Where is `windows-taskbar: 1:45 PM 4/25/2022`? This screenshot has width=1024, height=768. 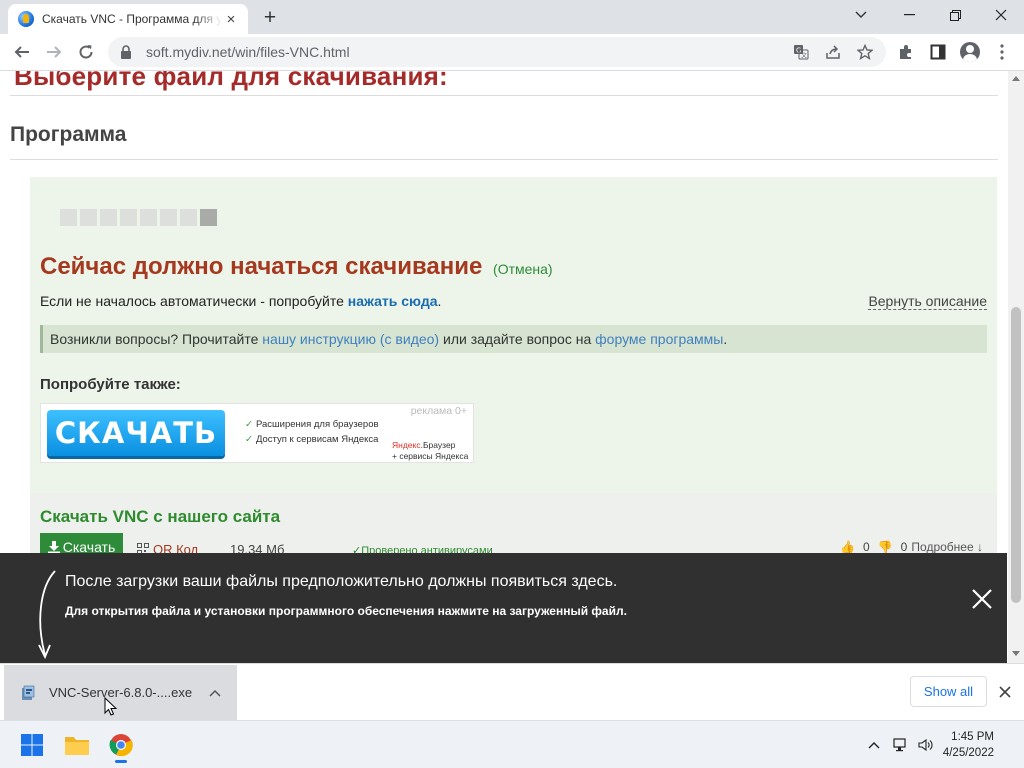 windows-taskbar: 1:45 PM 4/25/2022 is located at coordinates (512, 744).